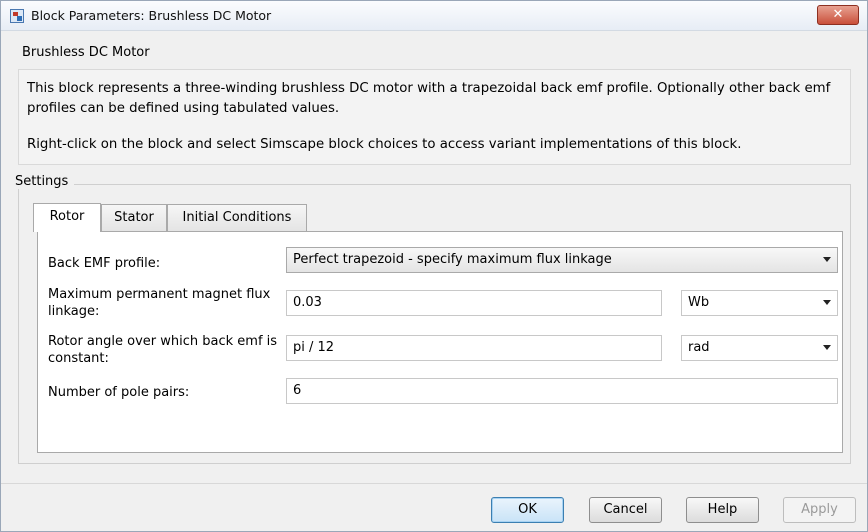 The width and height of the screenshot is (868, 532). I want to click on block-name: Brushless DC Motor, so click(86, 52).